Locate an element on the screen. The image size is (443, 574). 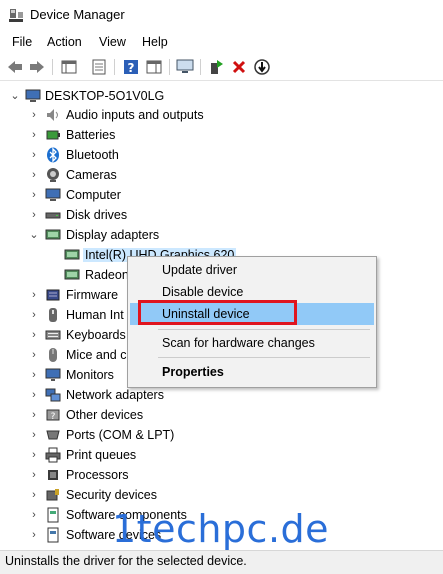
disk-drive-icon is located at coordinates (53, 215).